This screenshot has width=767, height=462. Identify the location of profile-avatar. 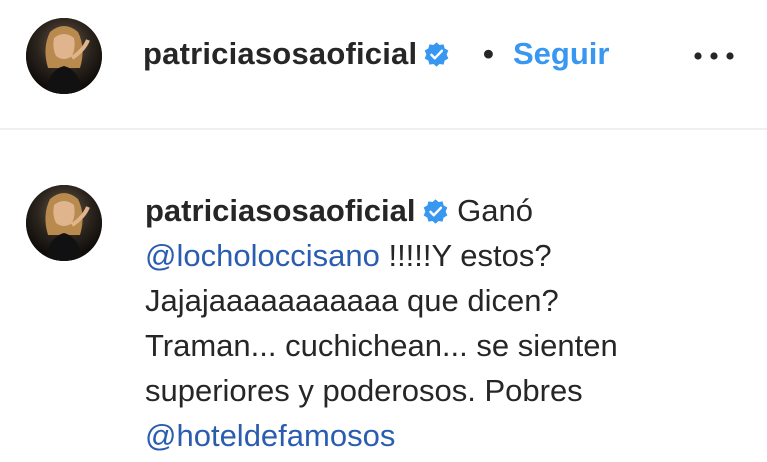
(64, 56).